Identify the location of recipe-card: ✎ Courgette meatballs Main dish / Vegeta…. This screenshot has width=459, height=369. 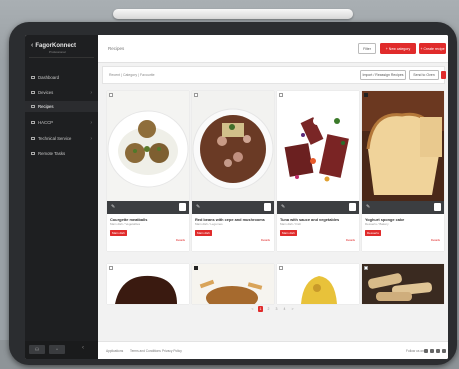
(148, 171).